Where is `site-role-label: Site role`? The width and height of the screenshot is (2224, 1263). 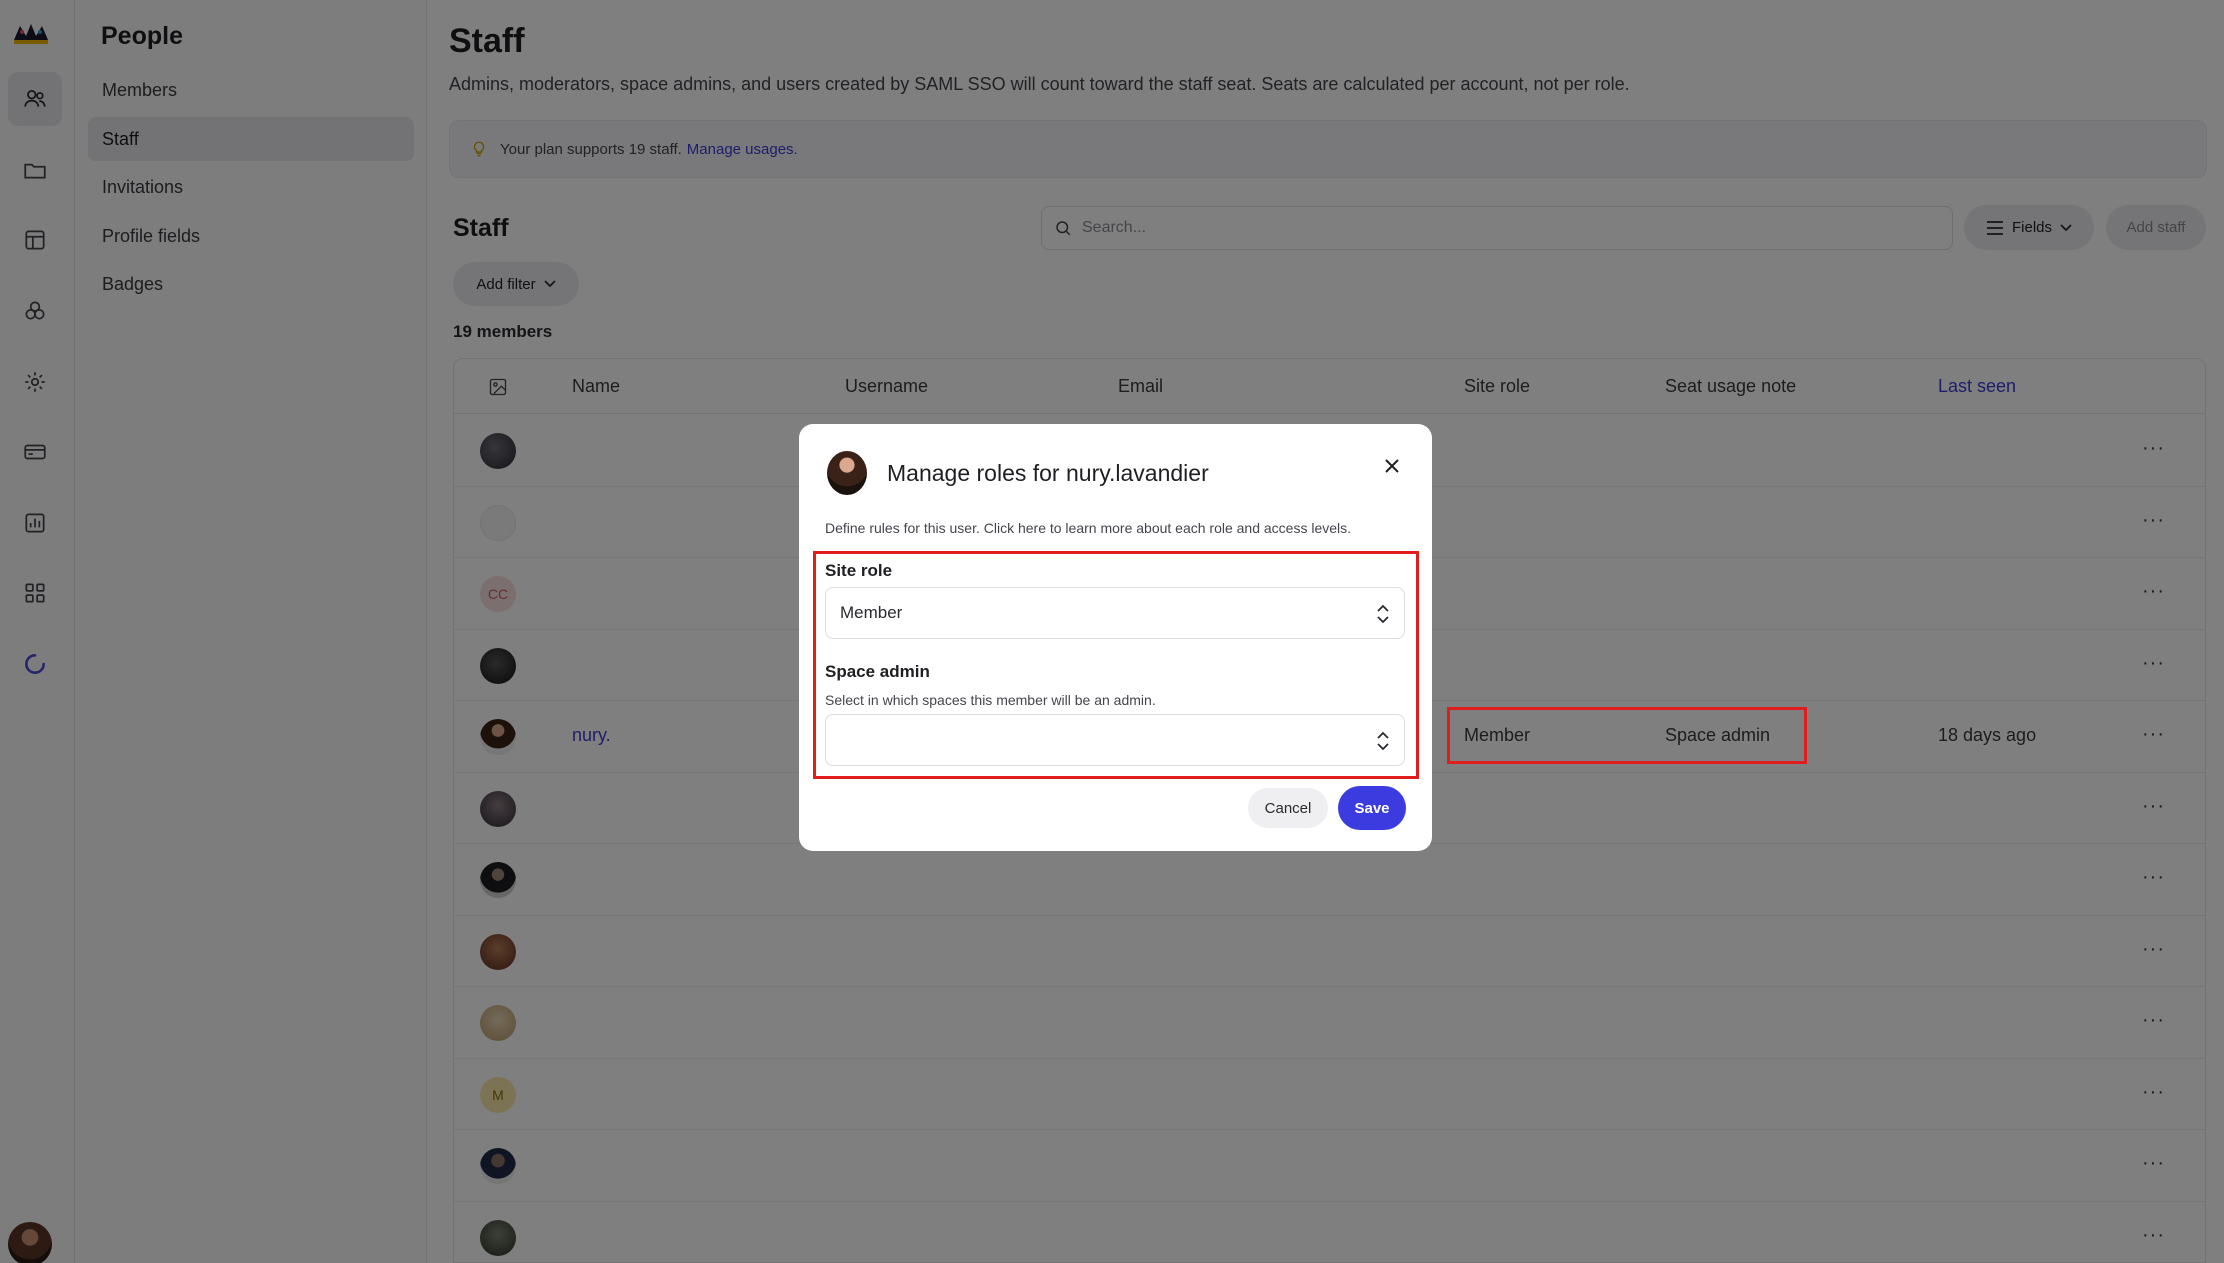 site-role-label: Site role is located at coordinates (859, 570).